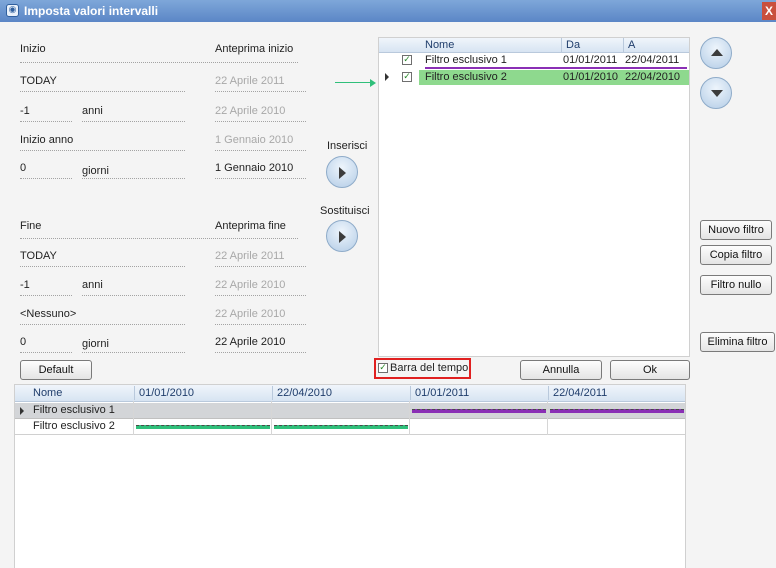 The image size is (776, 568). Describe the element at coordinates (133, 121) in the screenshot. I see `inizio-row2-unit-underline` at that location.